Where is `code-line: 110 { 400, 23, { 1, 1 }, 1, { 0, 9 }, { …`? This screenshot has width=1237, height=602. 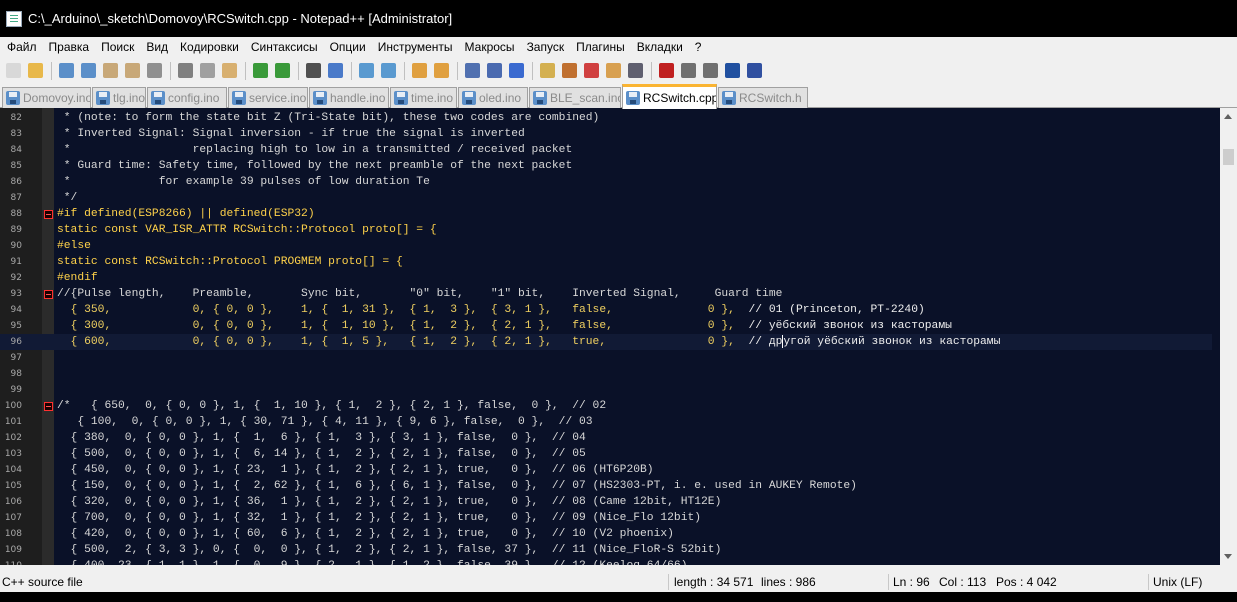
code-line: 110 { 400, 23, { 1, 1 }, 1, { 0, 9 }, { … is located at coordinates (606, 561).